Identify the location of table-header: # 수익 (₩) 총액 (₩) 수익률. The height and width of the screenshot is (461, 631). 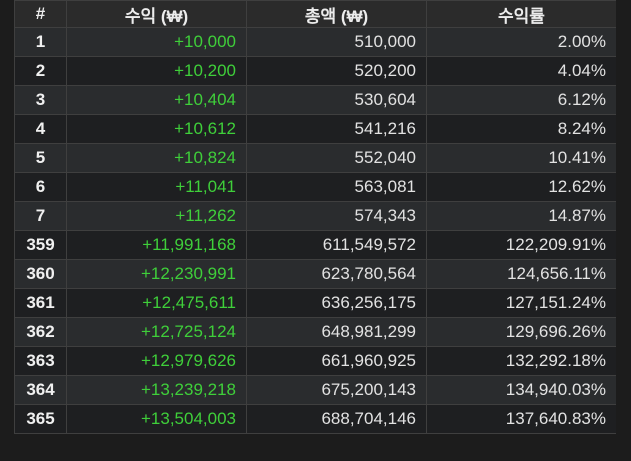
(315, 14).